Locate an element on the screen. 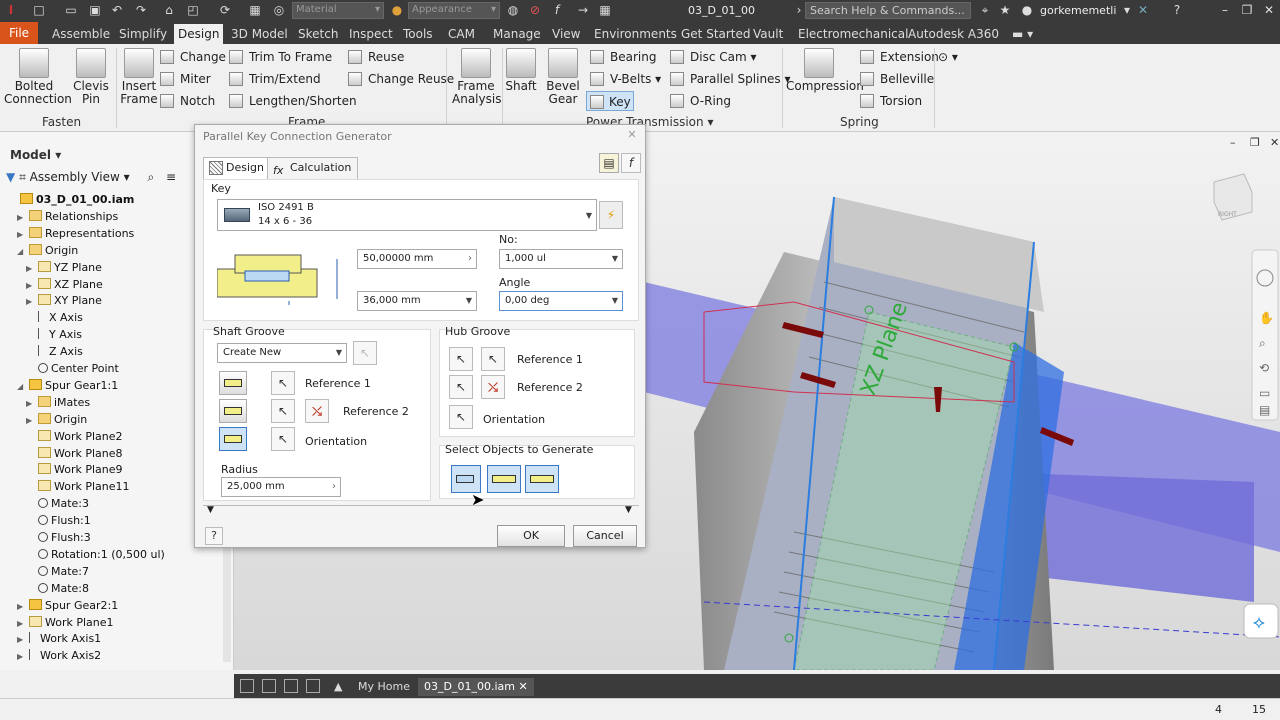 The width and height of the screenshot is (1280, 720). tree-item: ▶ YZ Plane is located at coordinates (64, 267).